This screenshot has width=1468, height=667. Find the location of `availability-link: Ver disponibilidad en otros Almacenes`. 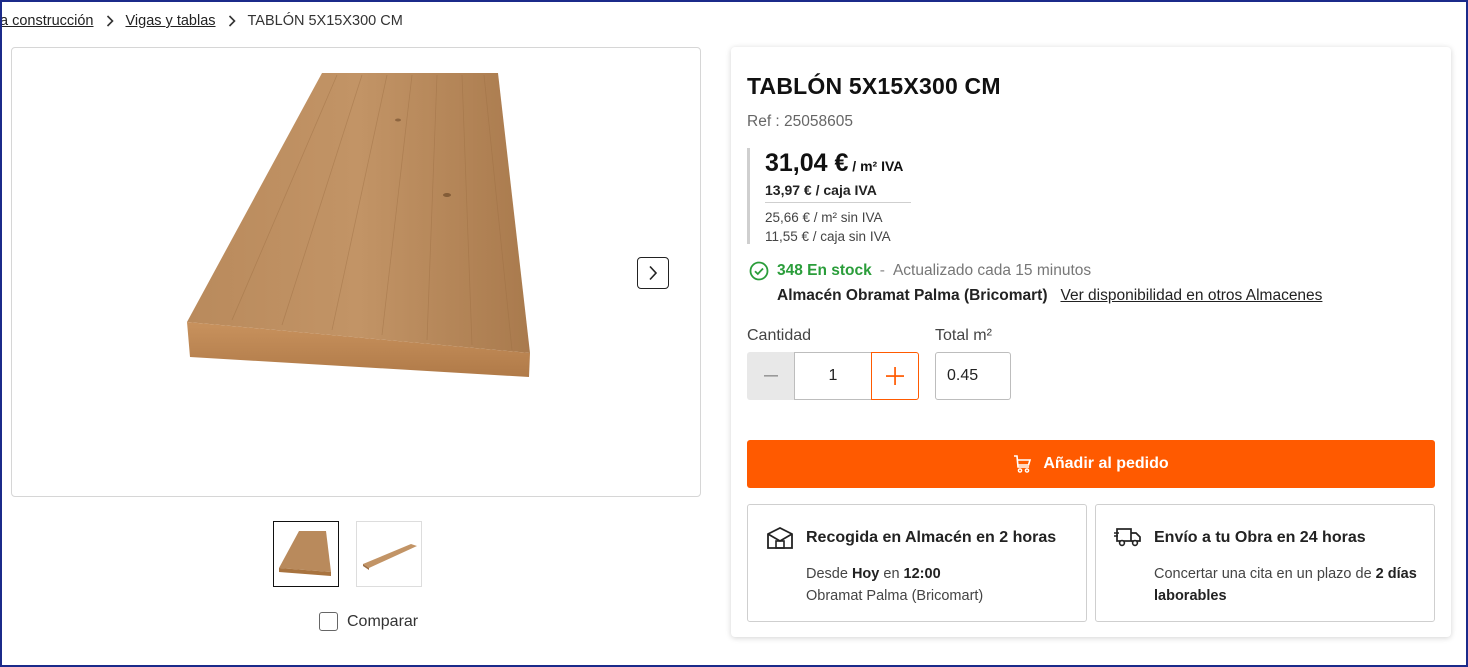

availability-link: Ver disponibilidad en otros Almacenes is located at coordinates (1191, 296).